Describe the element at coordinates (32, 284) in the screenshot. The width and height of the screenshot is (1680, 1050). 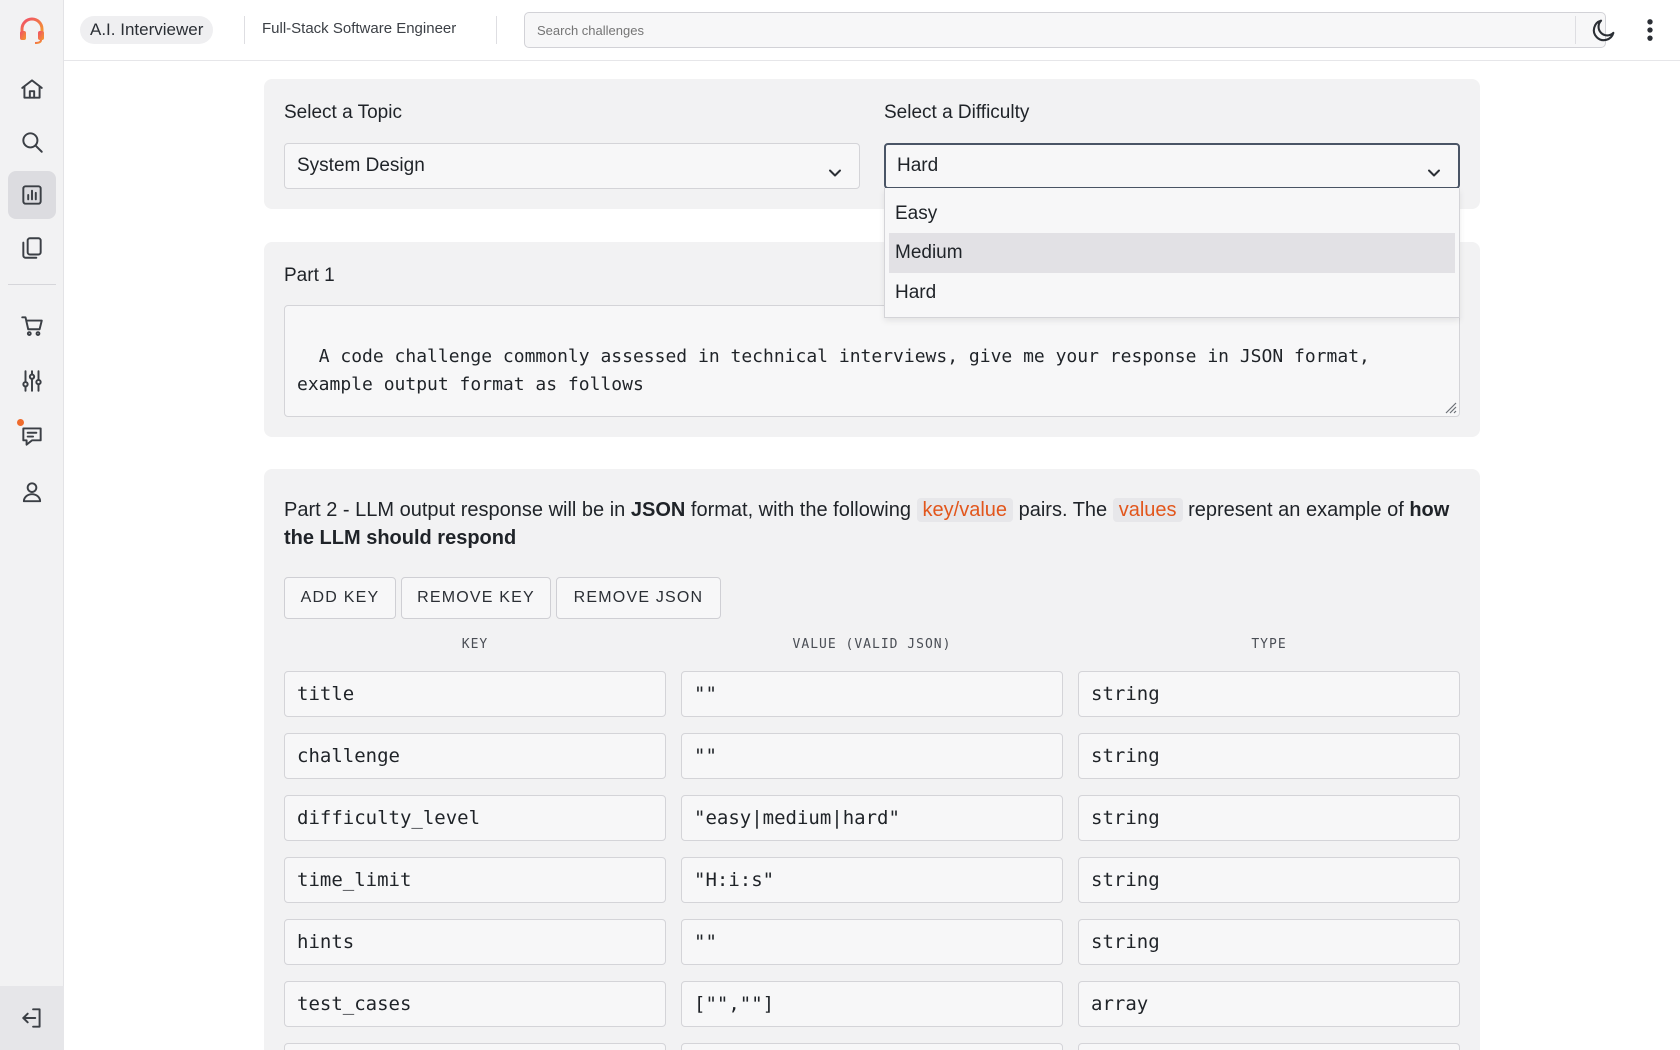
I see `sidebar-divider` at that location.